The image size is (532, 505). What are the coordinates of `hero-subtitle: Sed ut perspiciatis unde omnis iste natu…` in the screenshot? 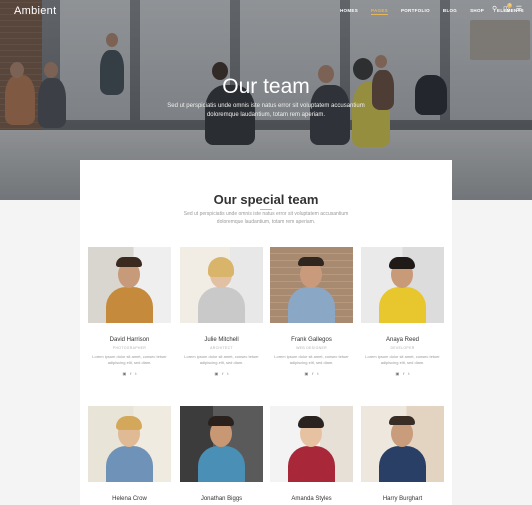 It's located at (266, 110).